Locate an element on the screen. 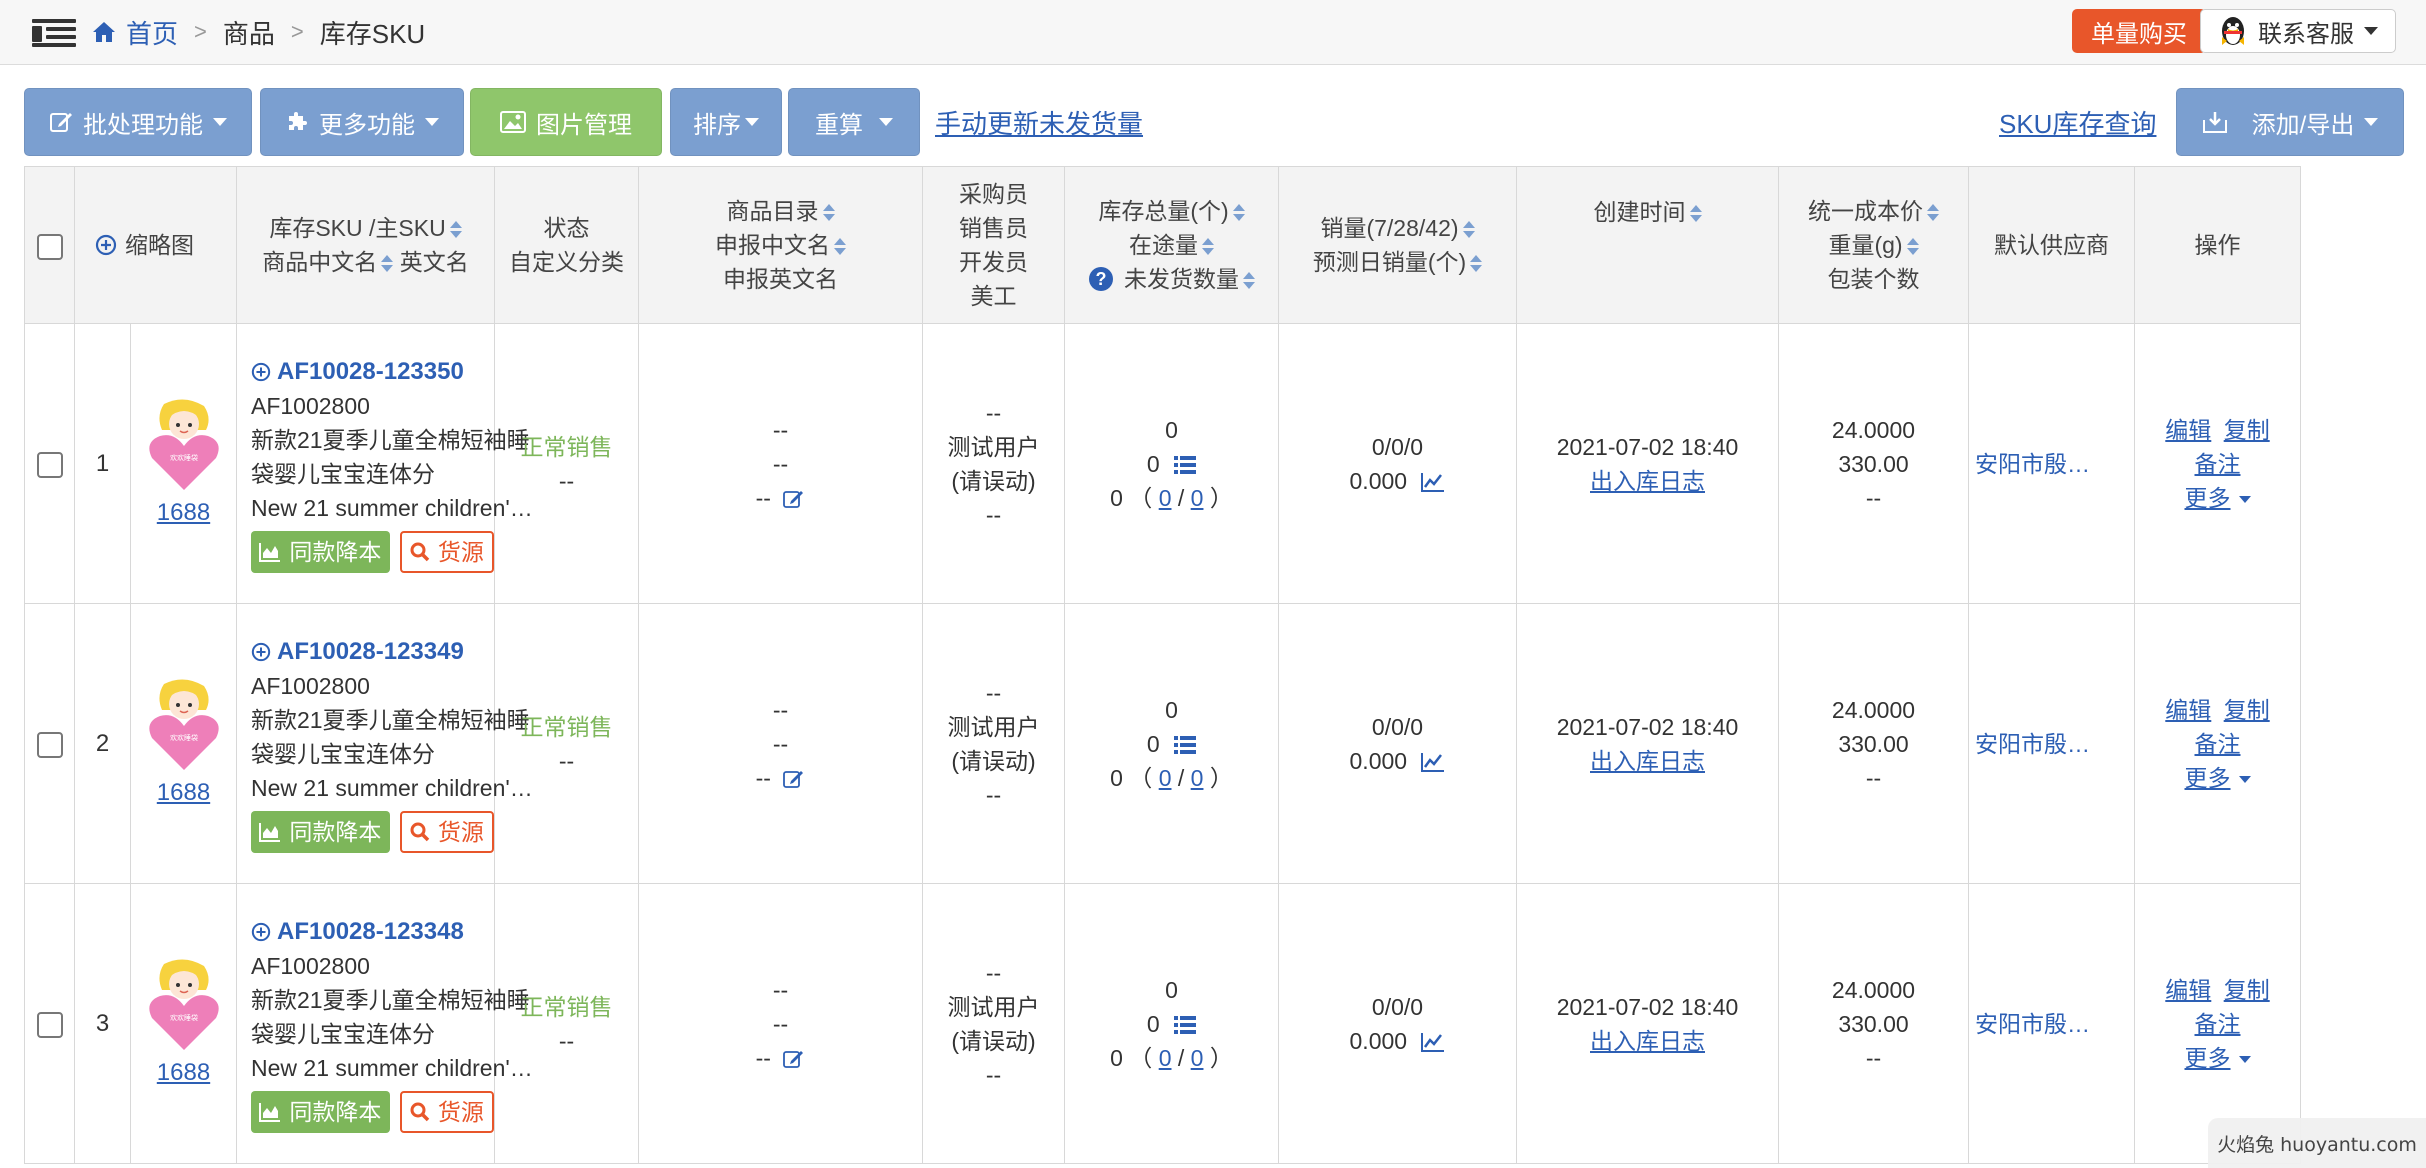 This screenshot has width=2426, height=1168. manual-update-unshipped-link: 手动更新未发货量 is located at coordinates (1039, 122).